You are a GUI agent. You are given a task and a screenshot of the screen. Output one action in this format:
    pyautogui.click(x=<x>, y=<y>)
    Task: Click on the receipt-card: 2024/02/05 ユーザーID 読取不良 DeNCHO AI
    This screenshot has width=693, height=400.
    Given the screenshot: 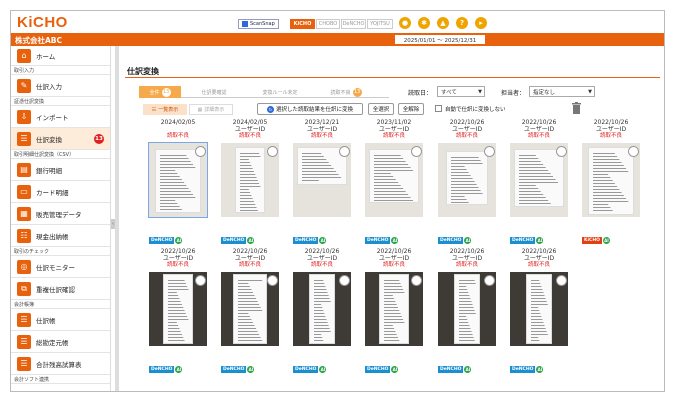 What is the action you would take?
    pyautogui.click(x=250, y=184)
    